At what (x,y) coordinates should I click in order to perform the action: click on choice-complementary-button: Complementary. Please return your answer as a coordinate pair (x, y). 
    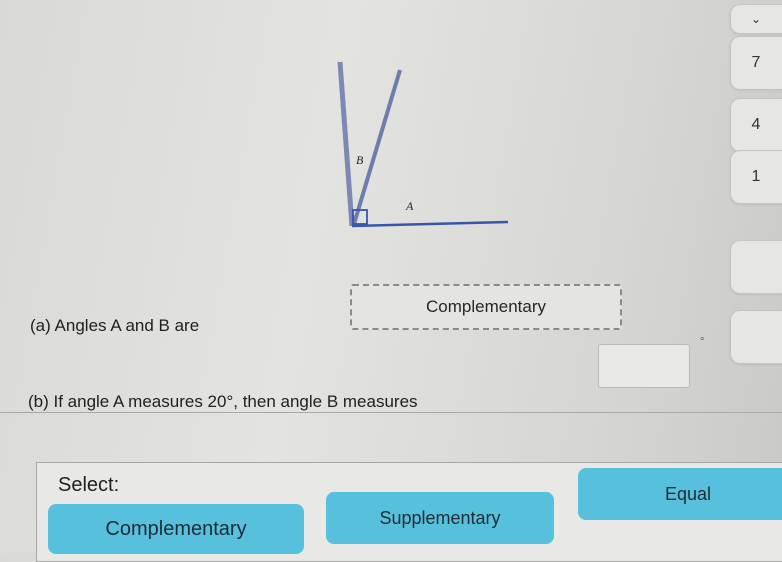
    Looking at the image, I should click on (176, 529).